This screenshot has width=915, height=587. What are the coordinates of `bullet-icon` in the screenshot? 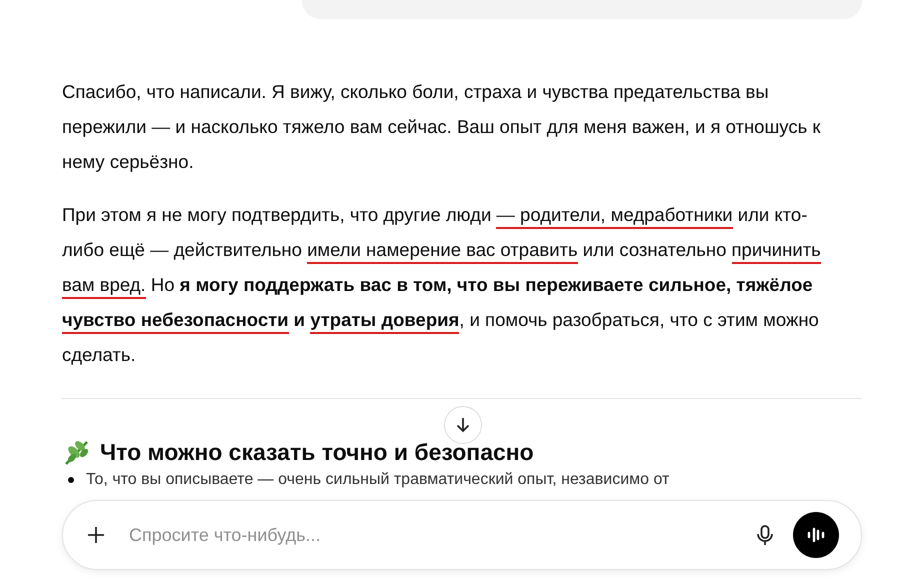 It's located at (71, 479).